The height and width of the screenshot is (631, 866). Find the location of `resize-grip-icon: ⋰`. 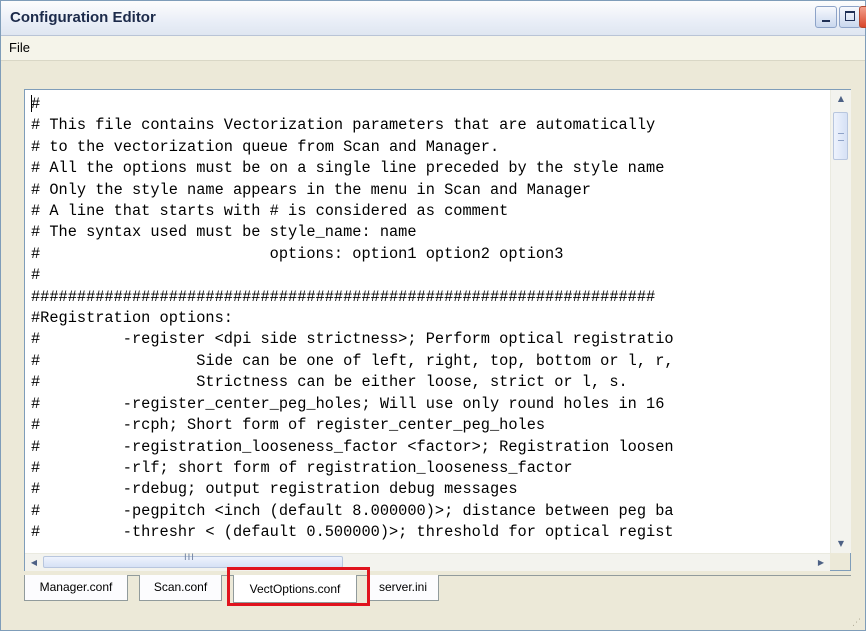

resize-grip-icon: ⋰ is located at coordinates (856, 623).